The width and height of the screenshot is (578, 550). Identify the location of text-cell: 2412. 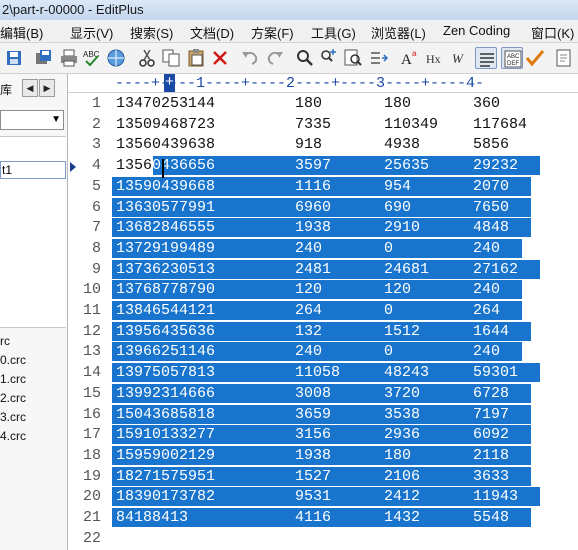
(402, 497).